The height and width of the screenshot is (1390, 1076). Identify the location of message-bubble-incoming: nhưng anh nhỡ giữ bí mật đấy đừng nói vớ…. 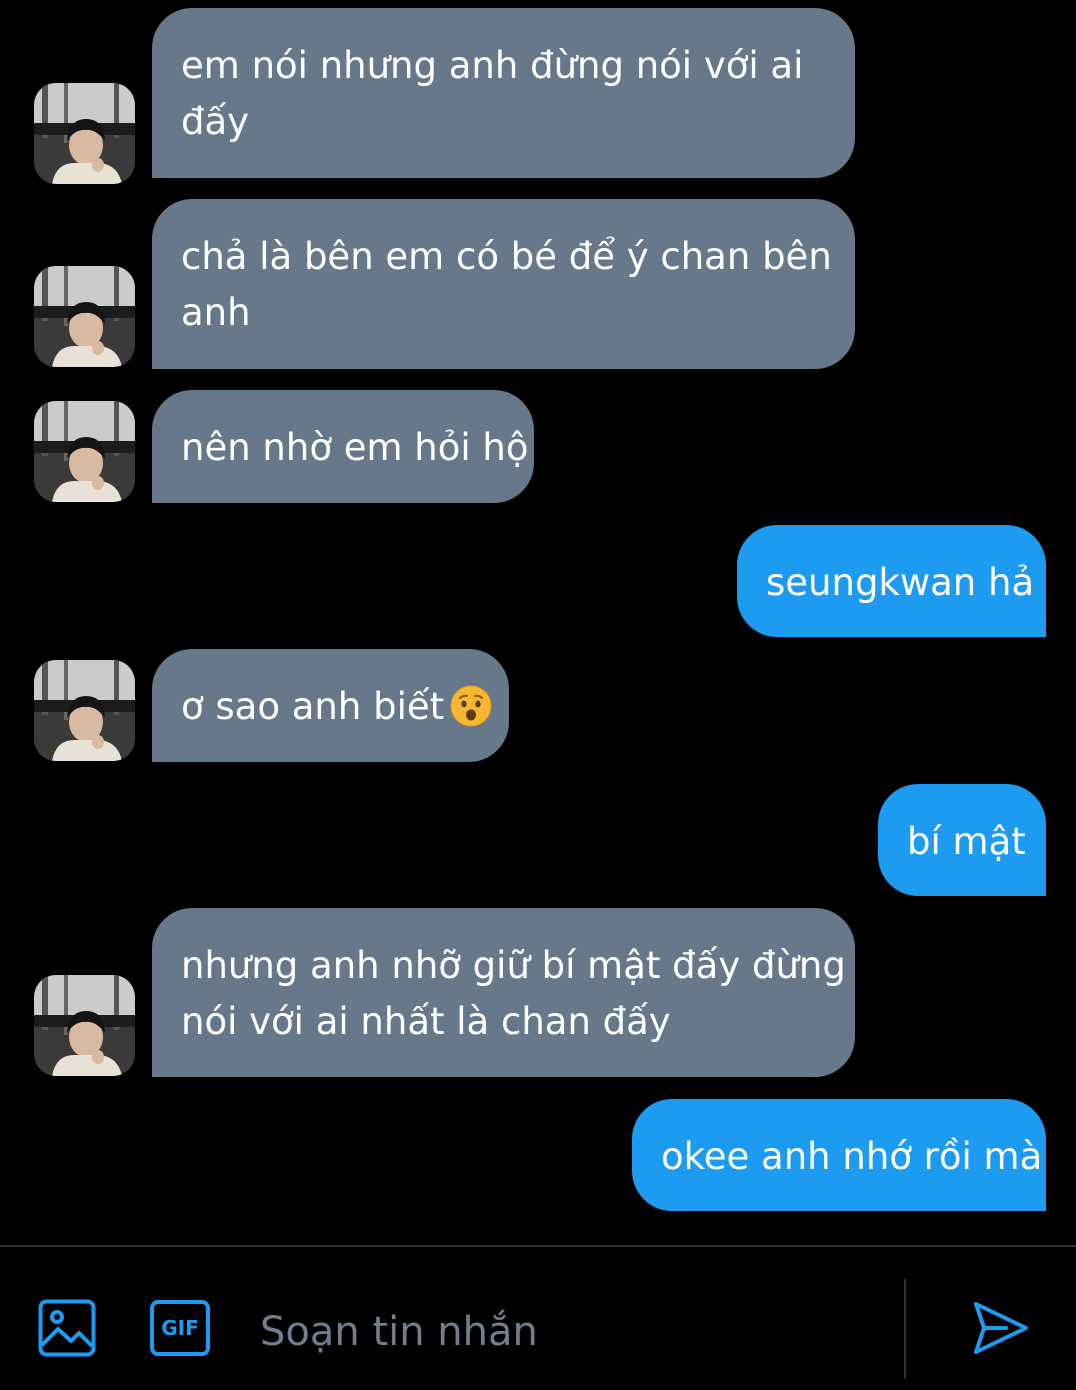
(503, 992).